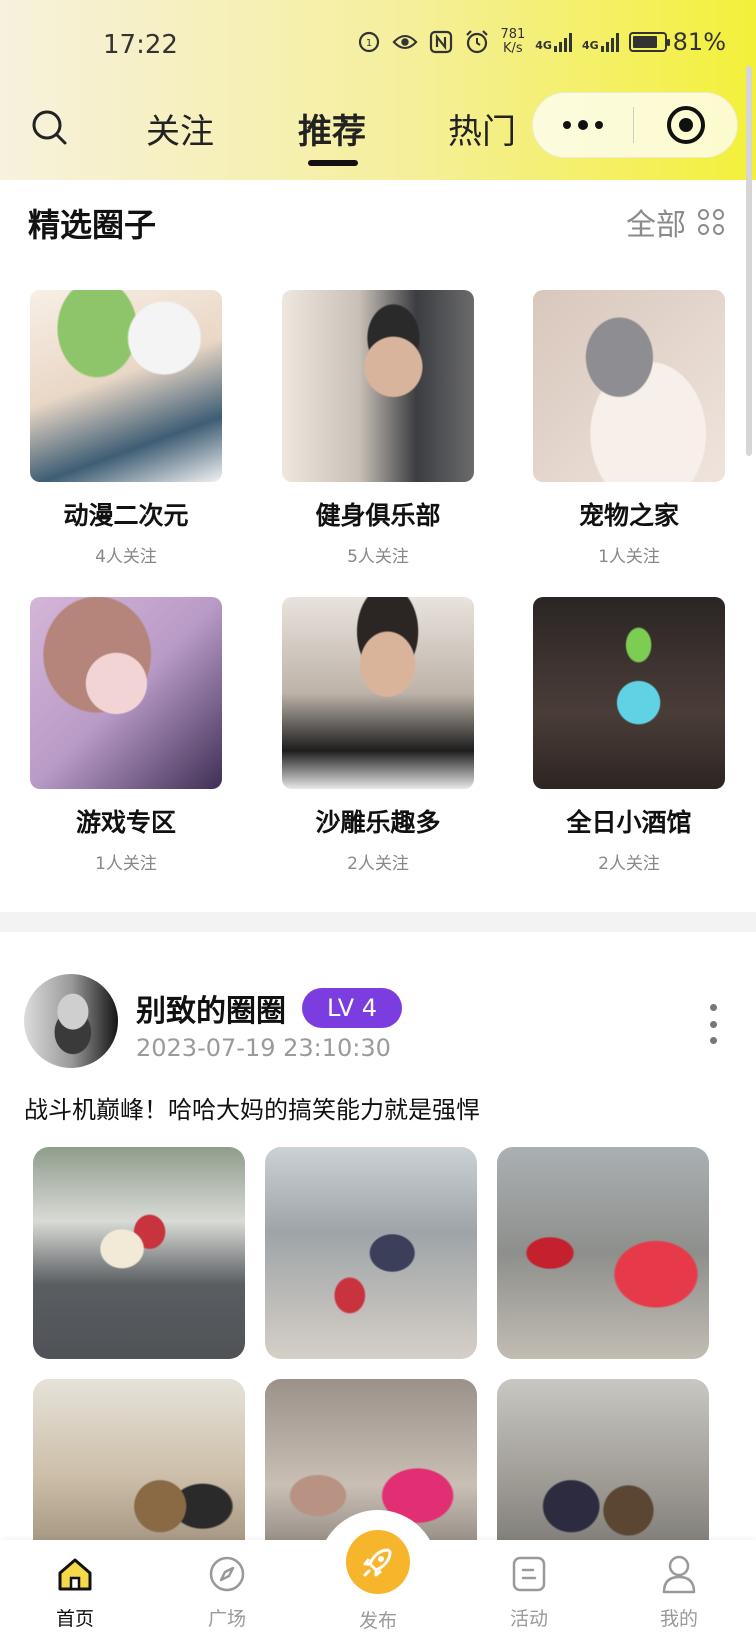  Describe the element at coordinates (699, 42) in the screenshot. I see `battery-percent: 81%` at that location.